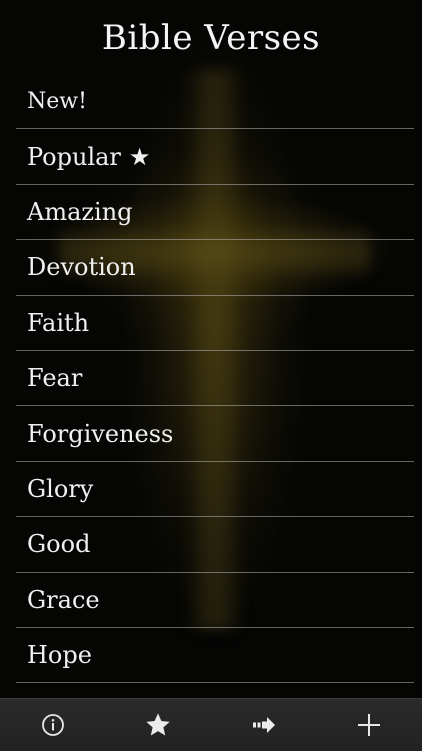  Describe the element at coordinates (63, 600) in the screenshot. I see `list-item-label: Grace` at that location.